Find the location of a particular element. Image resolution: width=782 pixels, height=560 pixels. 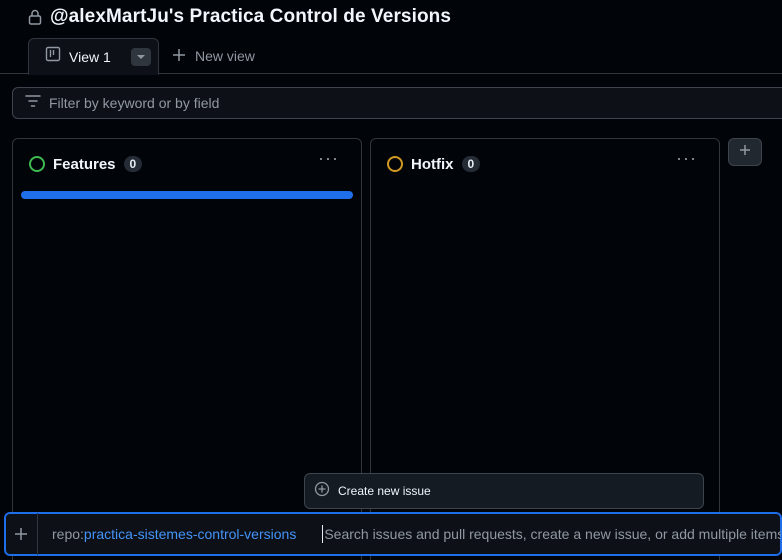

plus-circle-icon is located at coordinates (322, 491).